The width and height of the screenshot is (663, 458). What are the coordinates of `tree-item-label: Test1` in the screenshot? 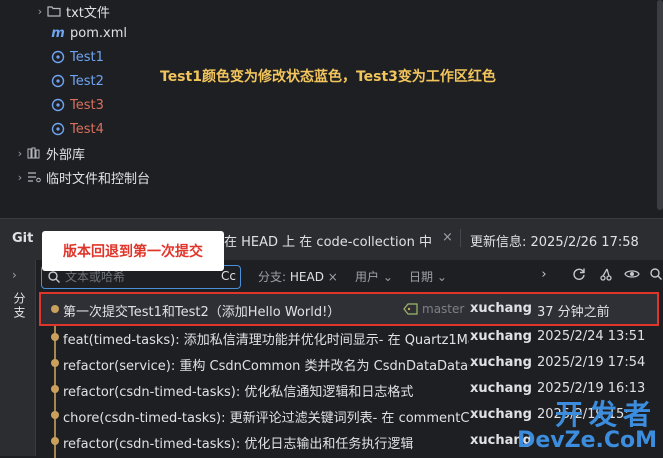 It's located at (87, 57).